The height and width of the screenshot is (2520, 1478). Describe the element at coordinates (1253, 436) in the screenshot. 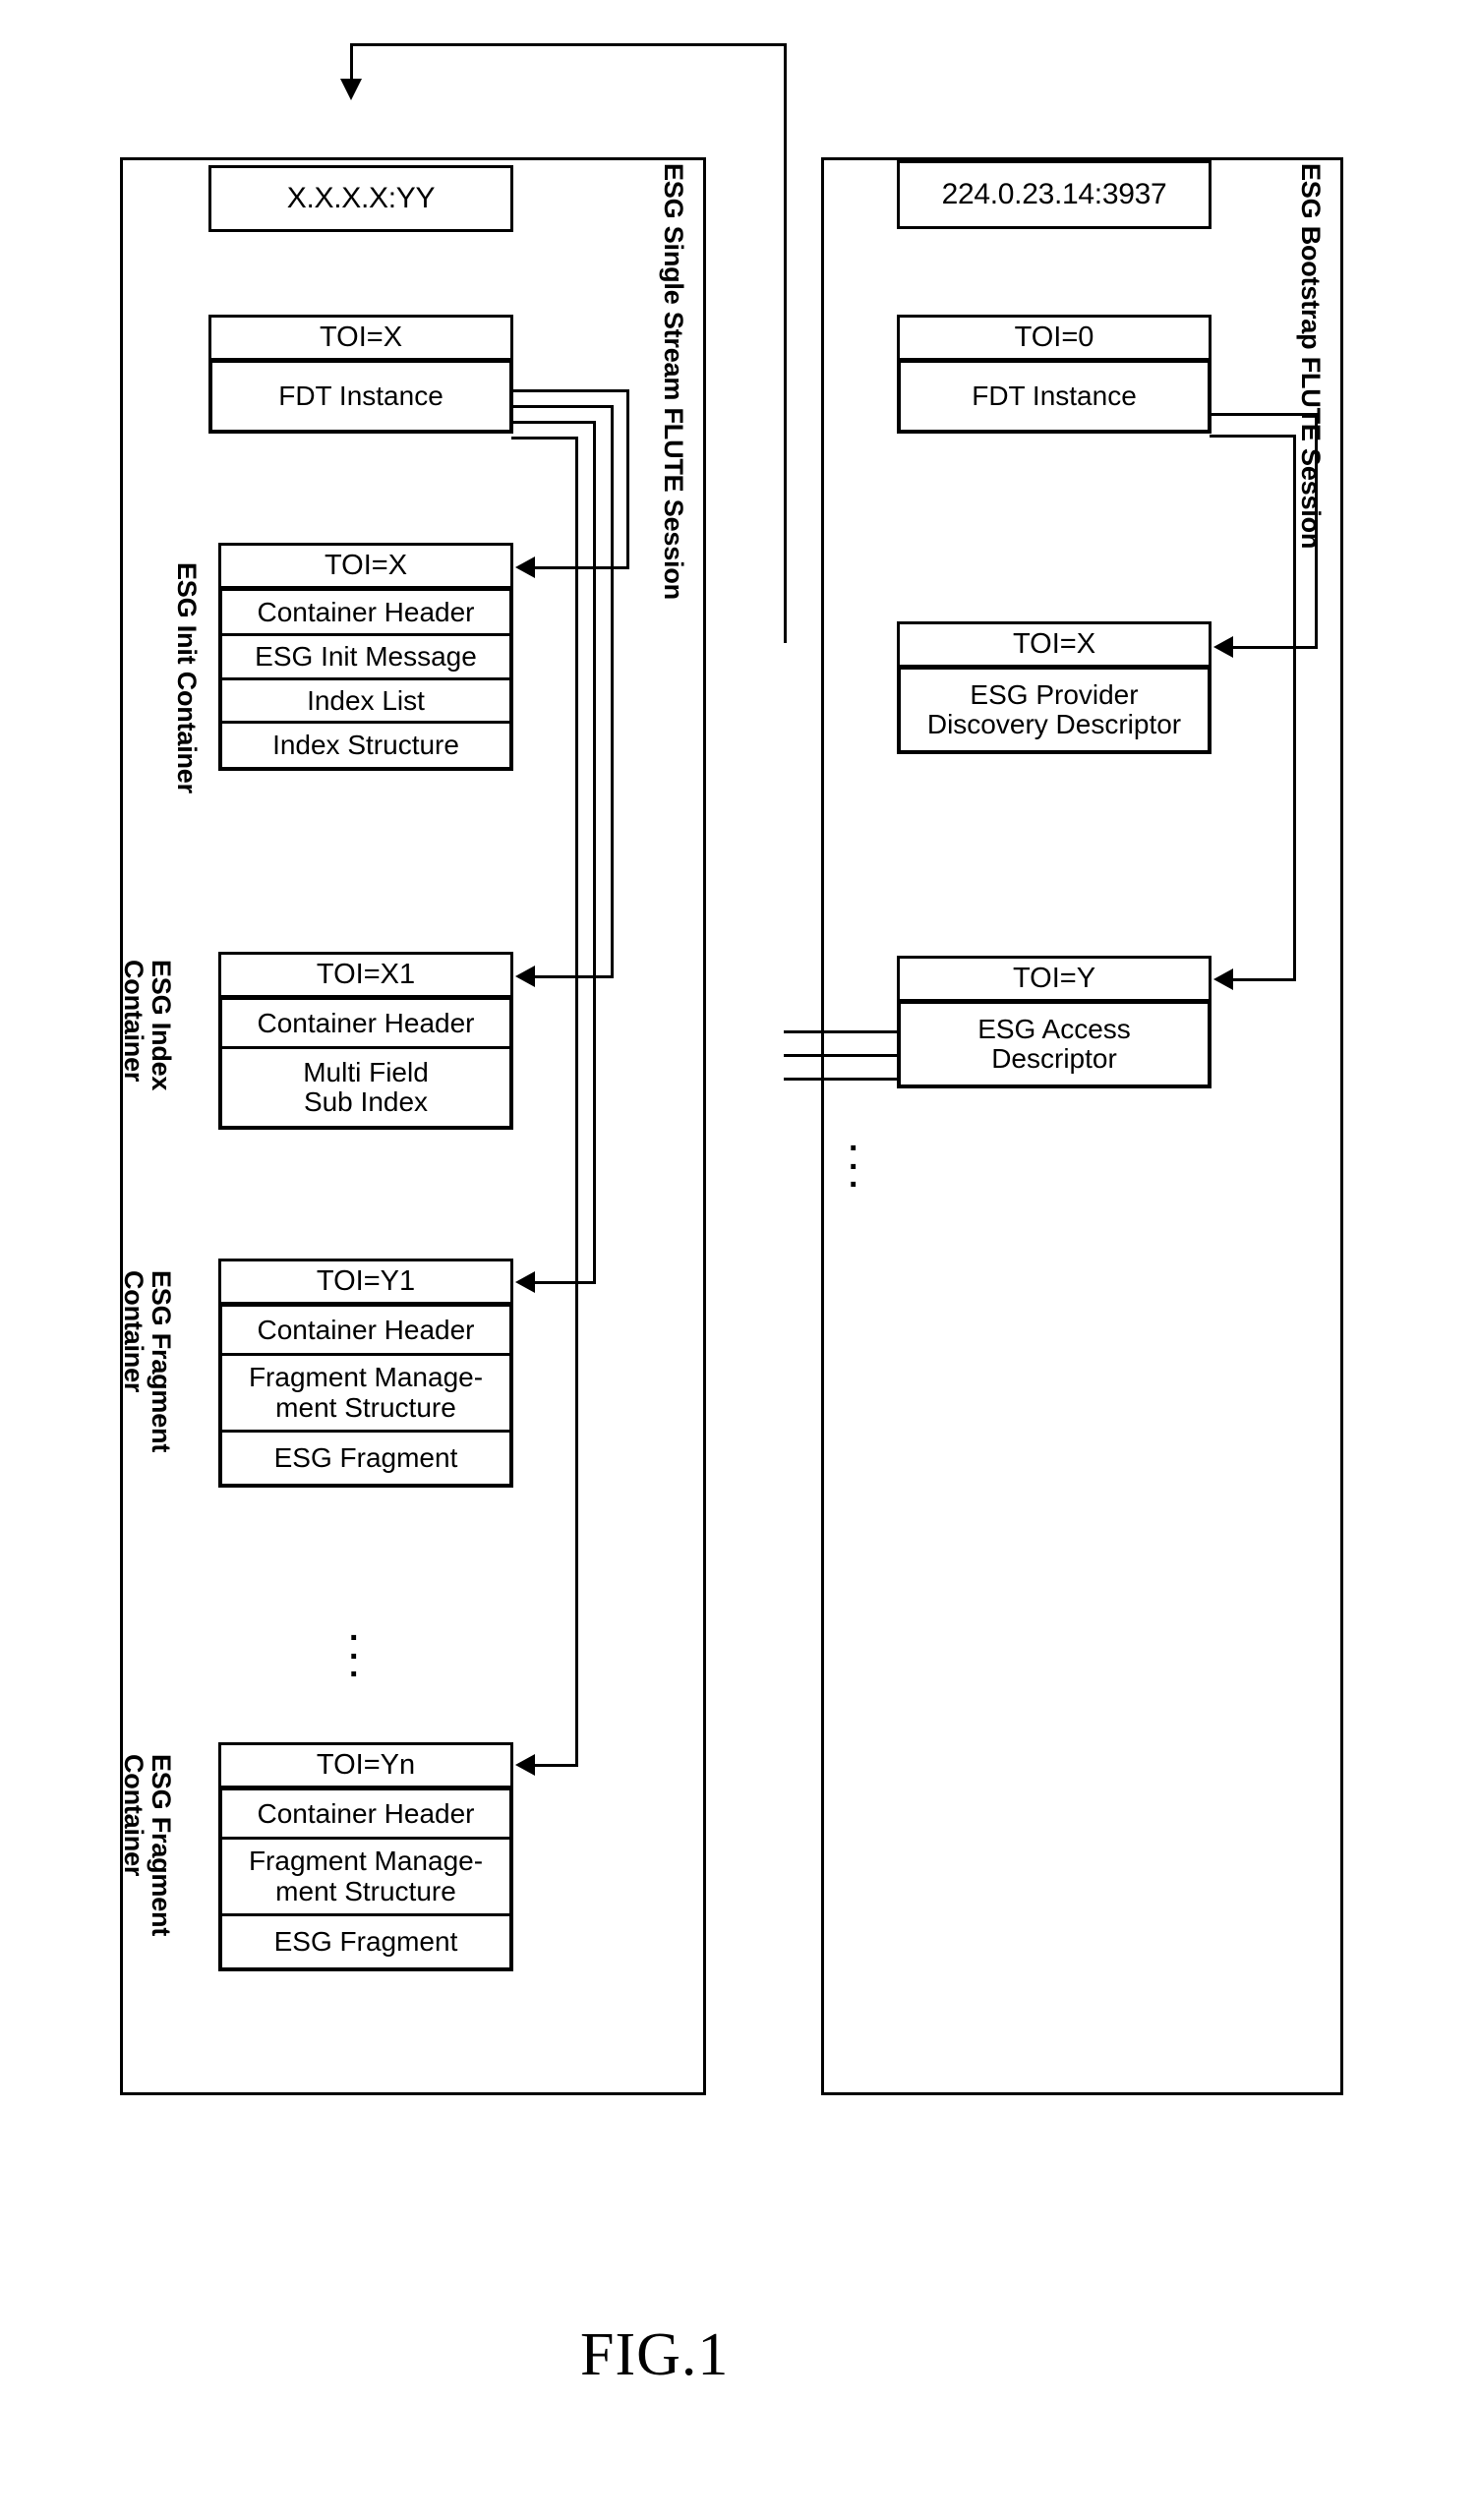

I see `right-fdt-fanout-line-b` at that location.